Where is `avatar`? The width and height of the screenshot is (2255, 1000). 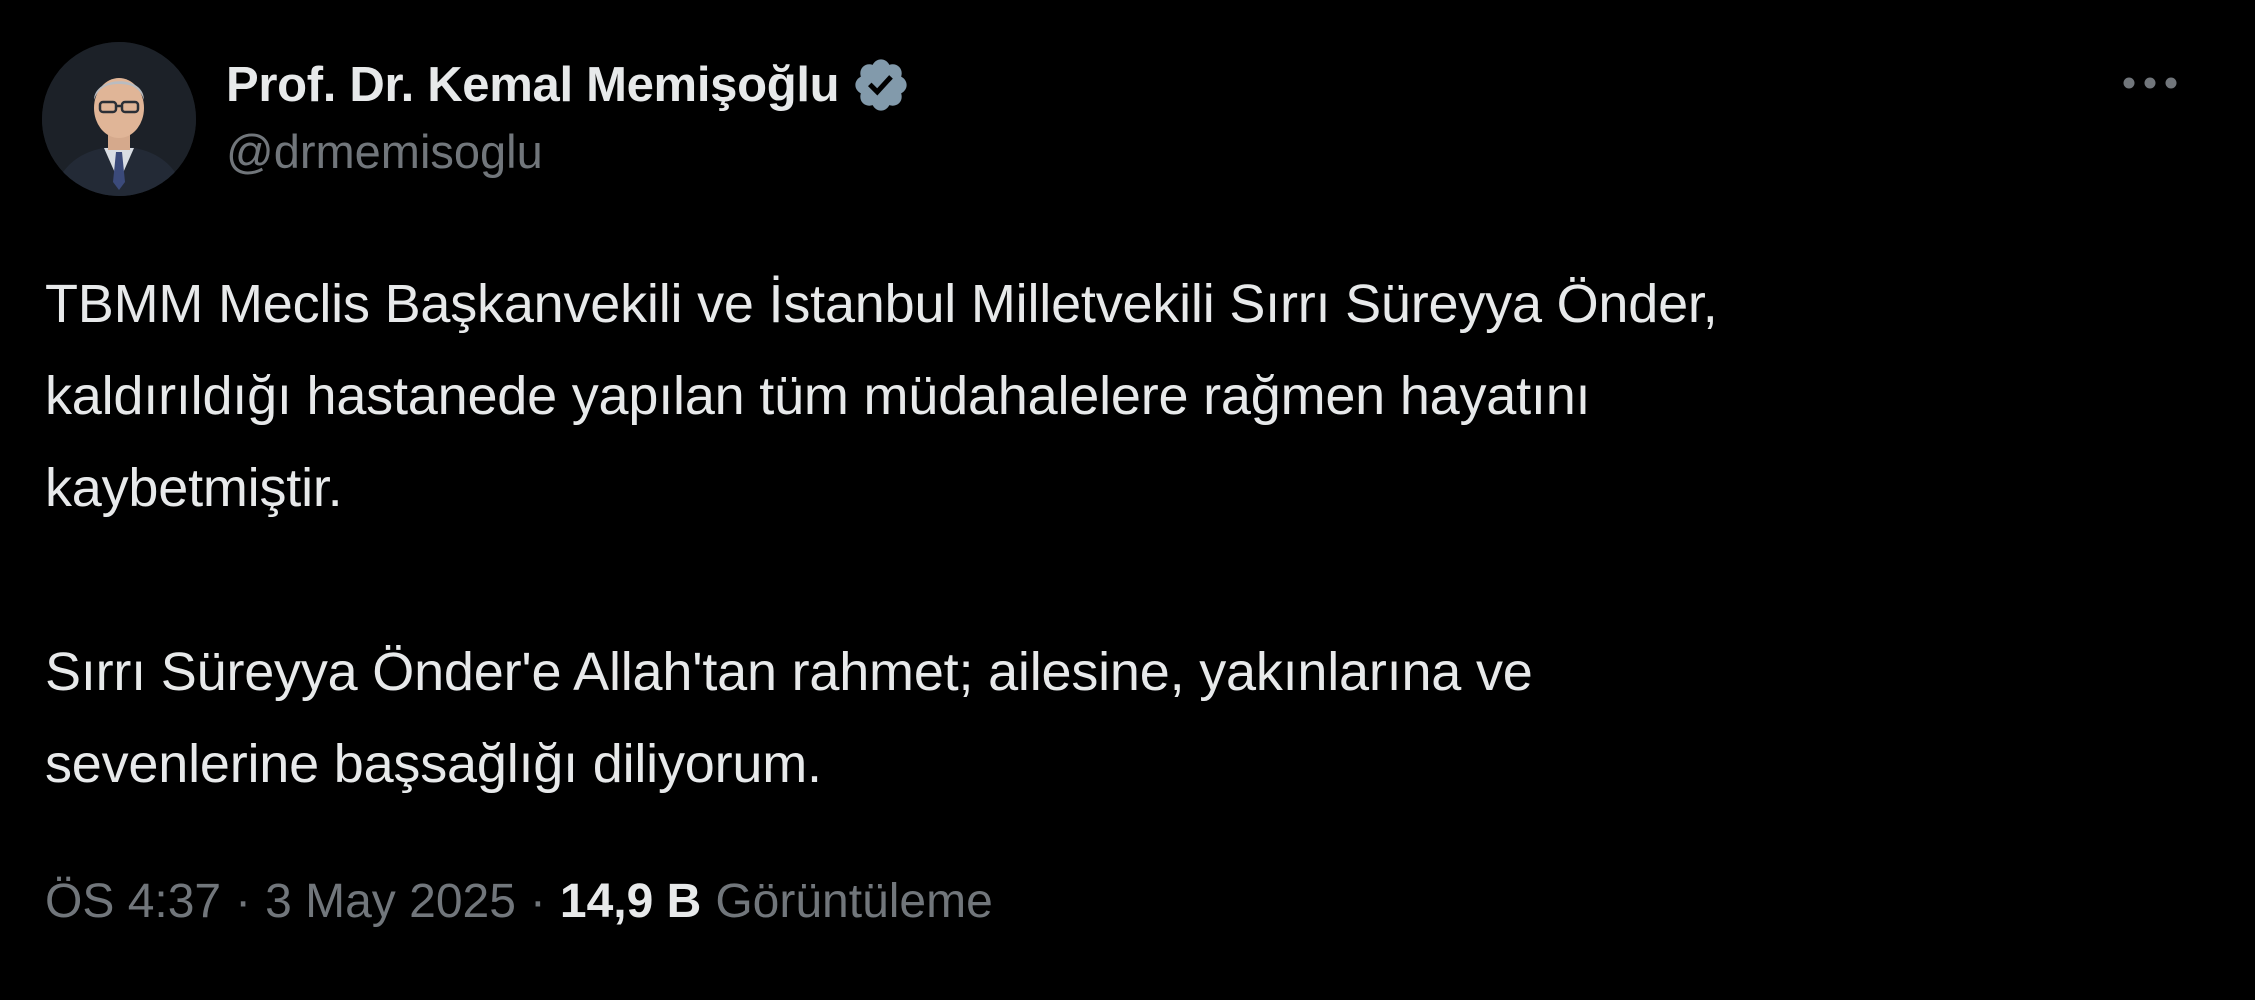 avatar is located at coordinates (119, 119).